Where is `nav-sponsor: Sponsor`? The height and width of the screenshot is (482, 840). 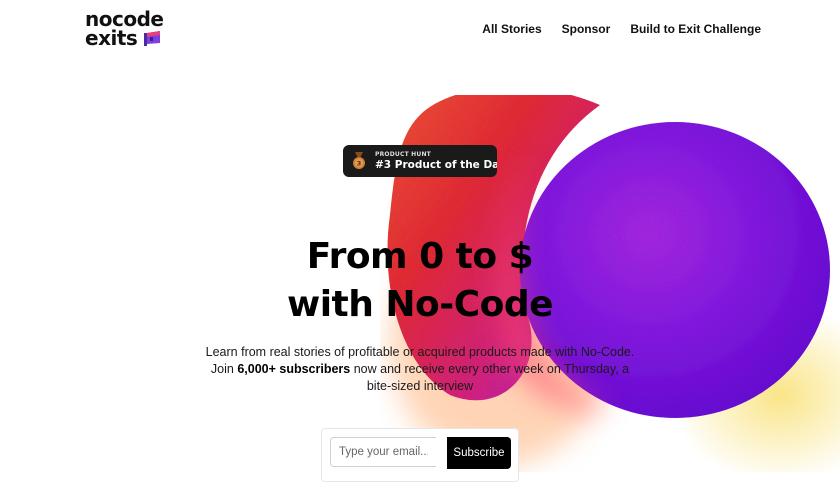 nav-sponsor: Sponsor is located at coordinates (586, 29).